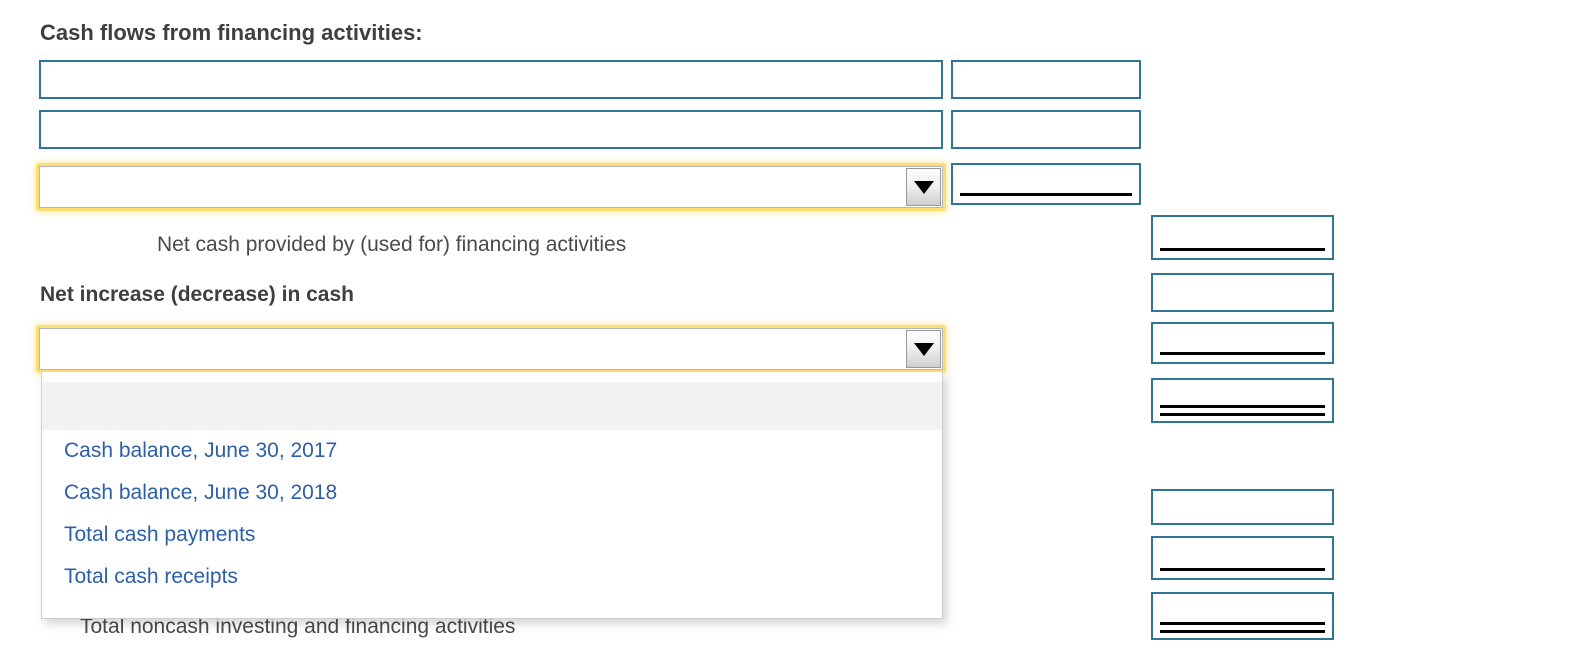 The image size is (1570, 666). I want to click on dropdown-option-total-cash-payments: Total cash payments, so click(492, 535).